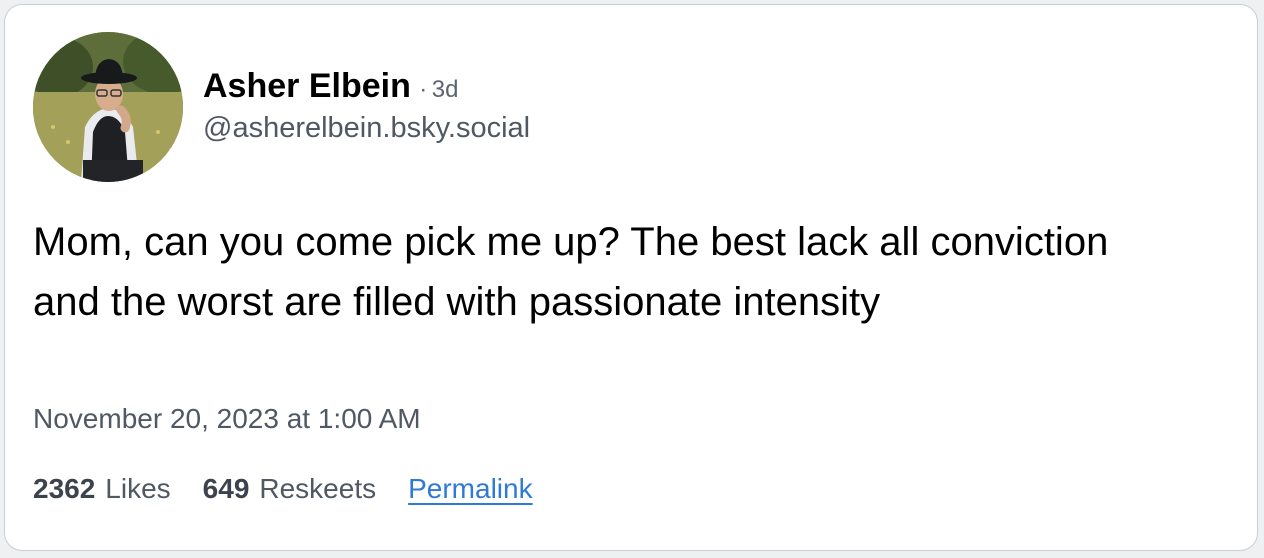  What do you see at coordinates (445, 89) in the screenshot?
I see `post-age: 3d` at bounding box center [445, 89].